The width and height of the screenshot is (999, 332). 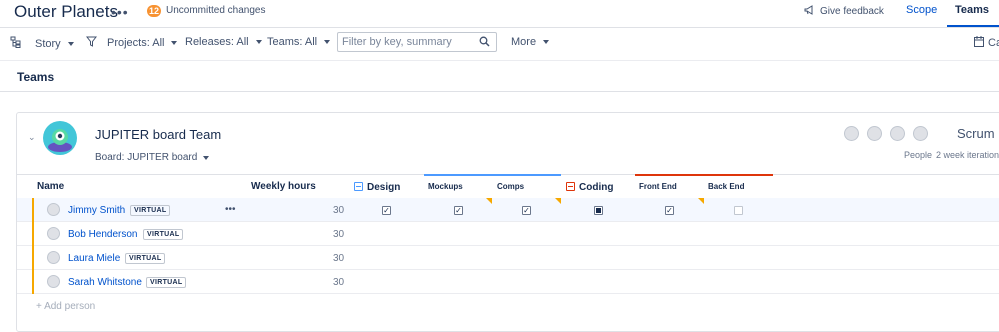 I want to click on add-person-button: + Add person, so click(x=65, y=306).